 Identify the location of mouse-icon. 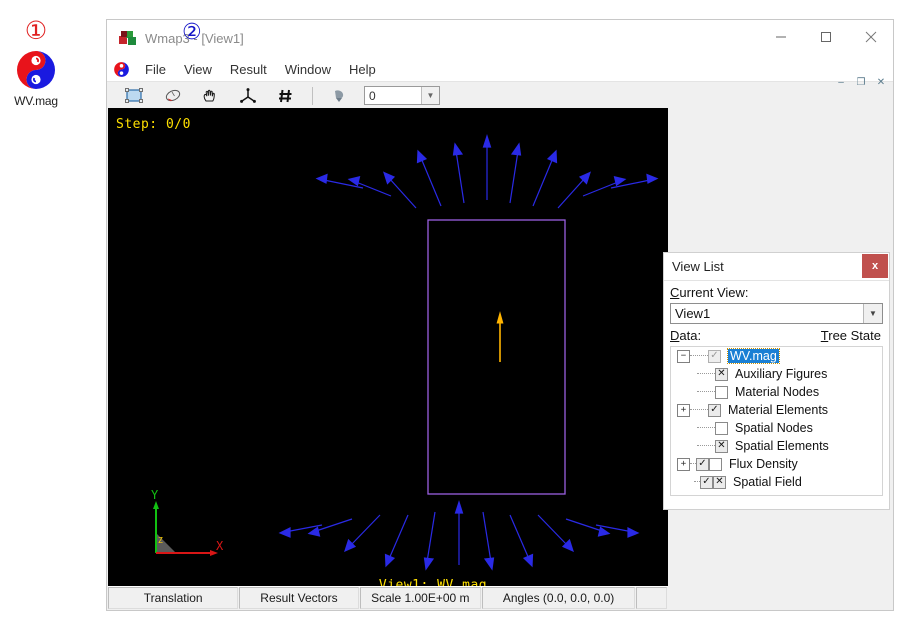
(172, 96).